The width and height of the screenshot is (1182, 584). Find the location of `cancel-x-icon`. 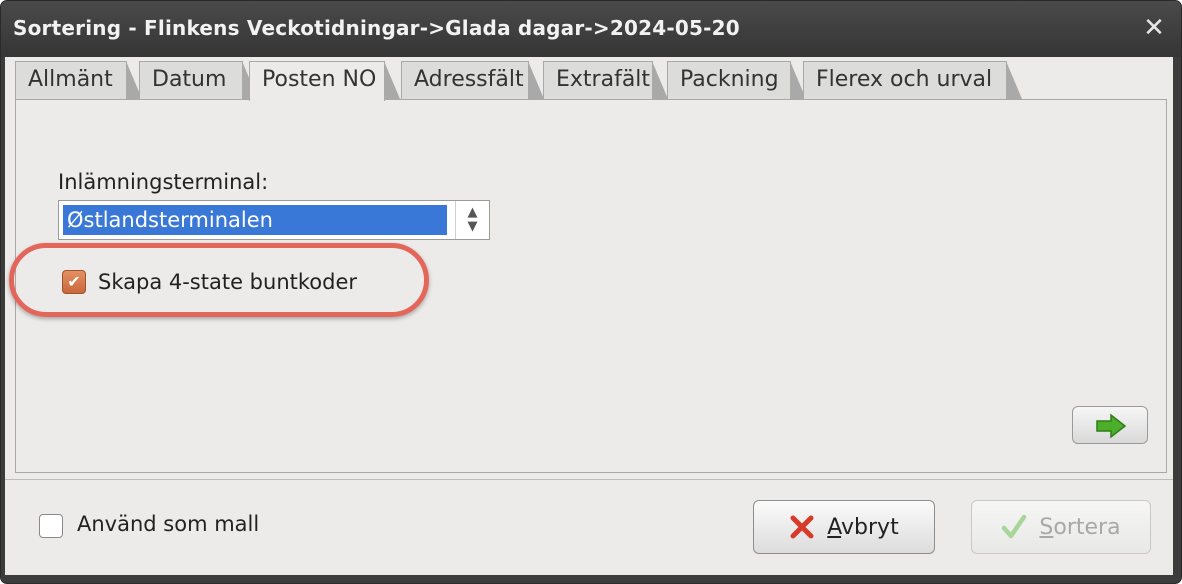

cancel-x-icon is located at coordinates (802, 527).